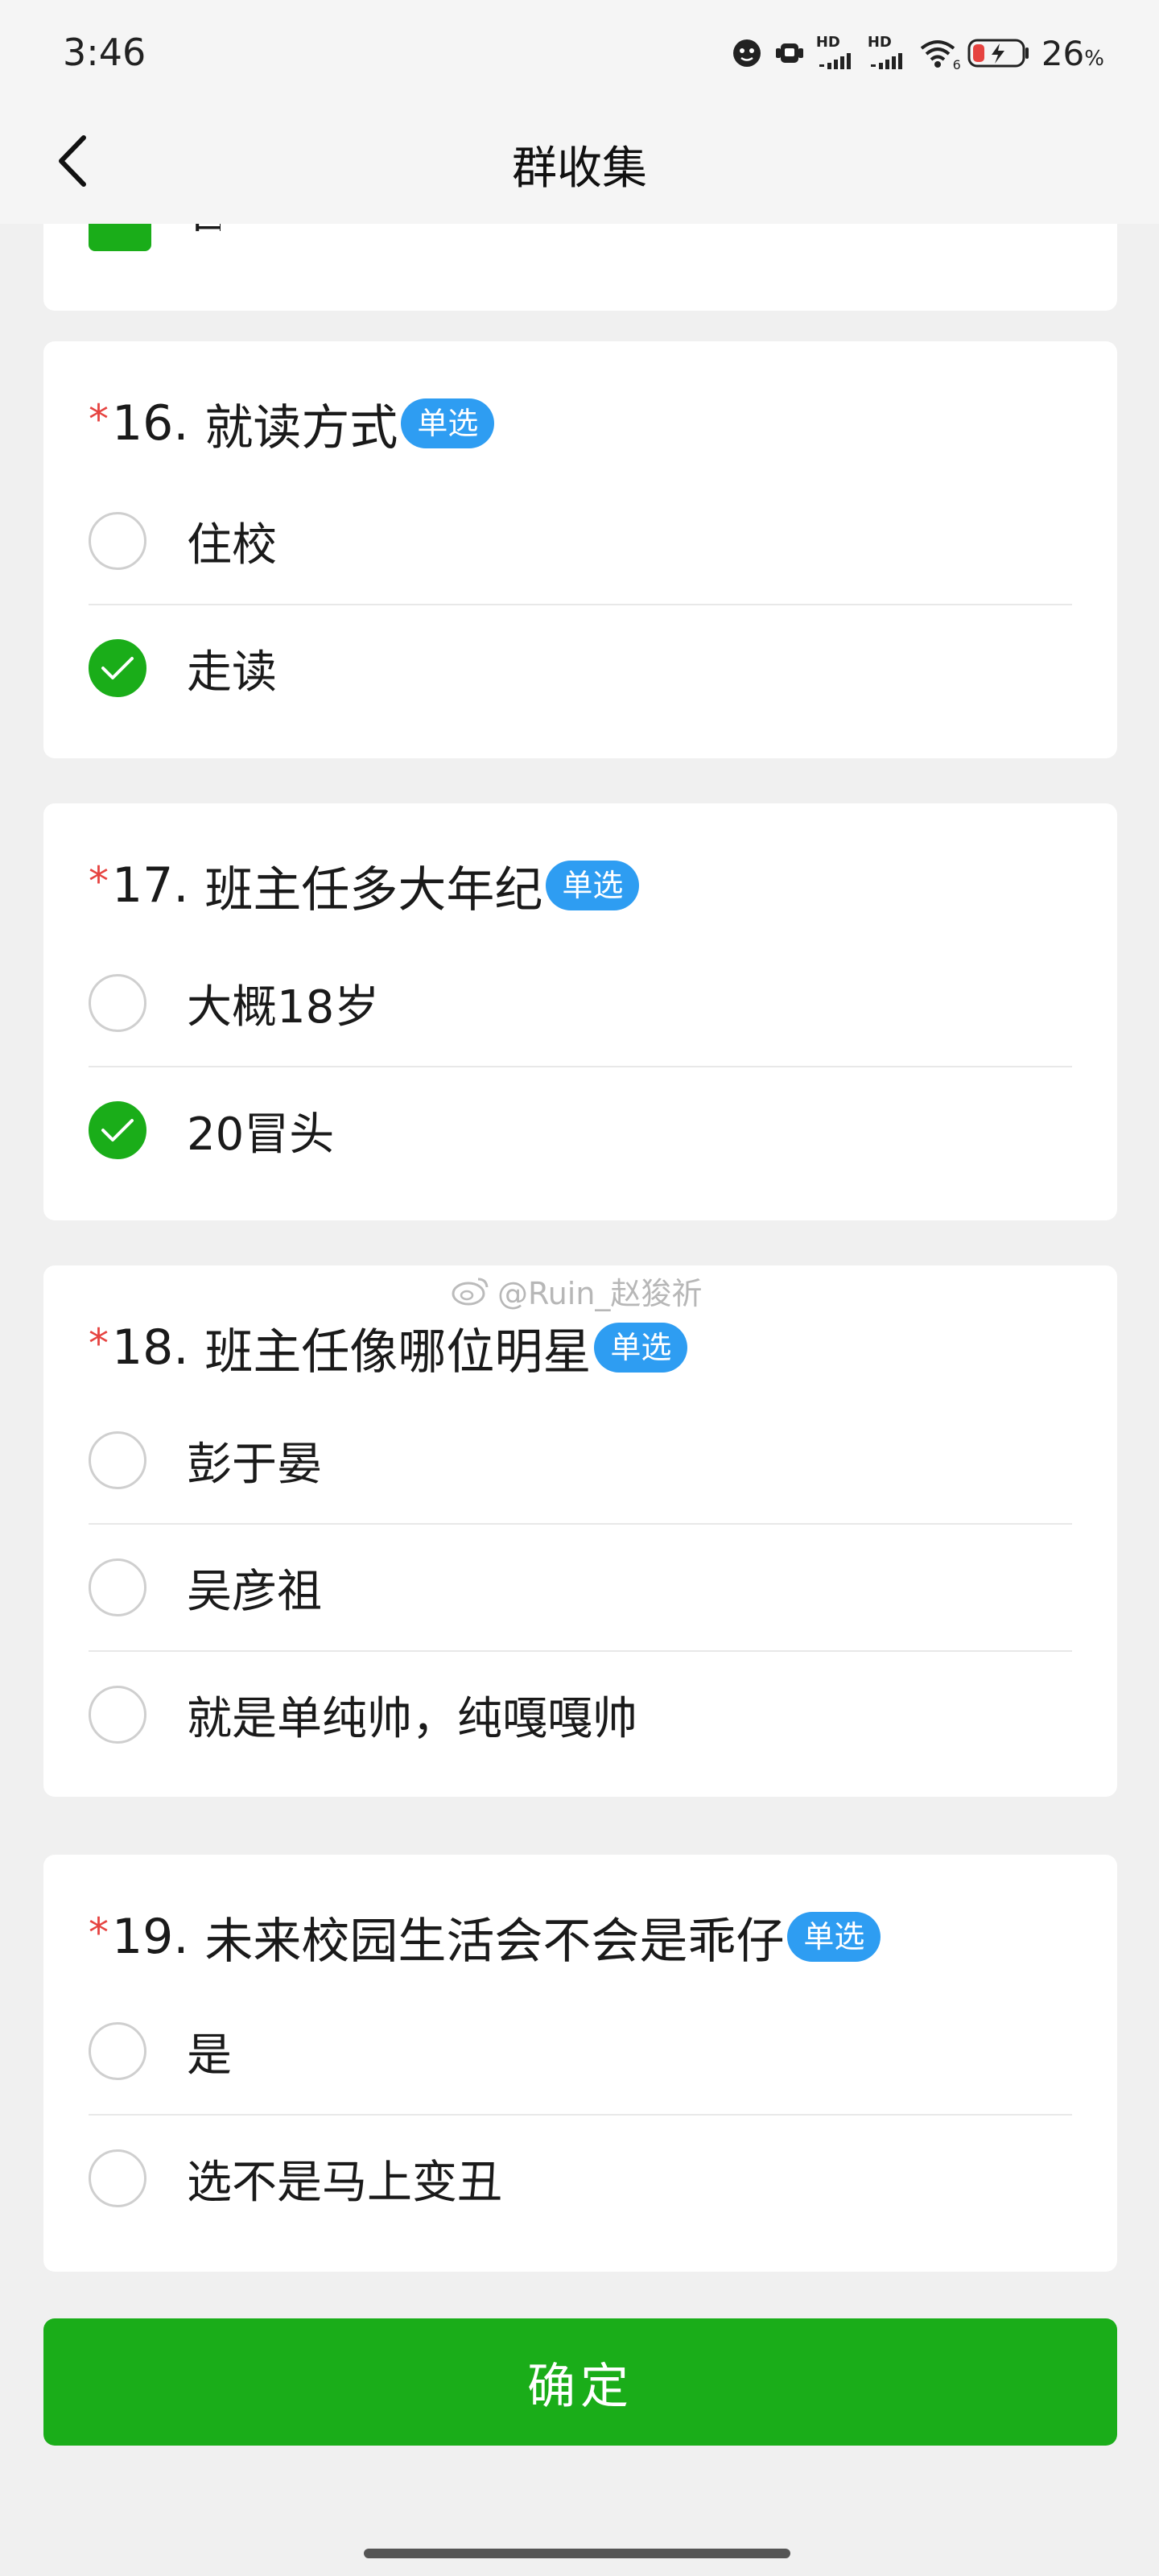 This screenshot has height=2576, width=1159. What do you see at coordinates (836, 53) in the screenshot?
I see `hd-signal-1-icon: HD` at bounding box center [836, 53].